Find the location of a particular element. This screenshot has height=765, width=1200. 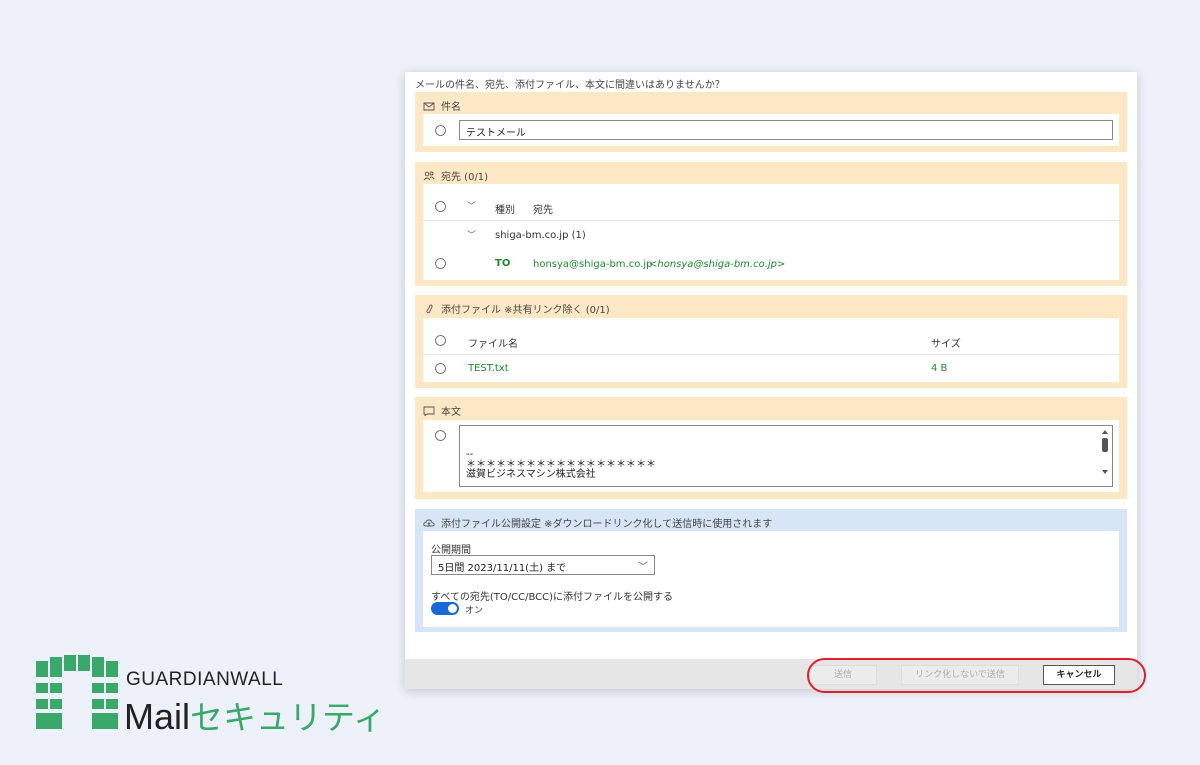

col-dest-header: 宛先 is located at coordinates (543, 210).